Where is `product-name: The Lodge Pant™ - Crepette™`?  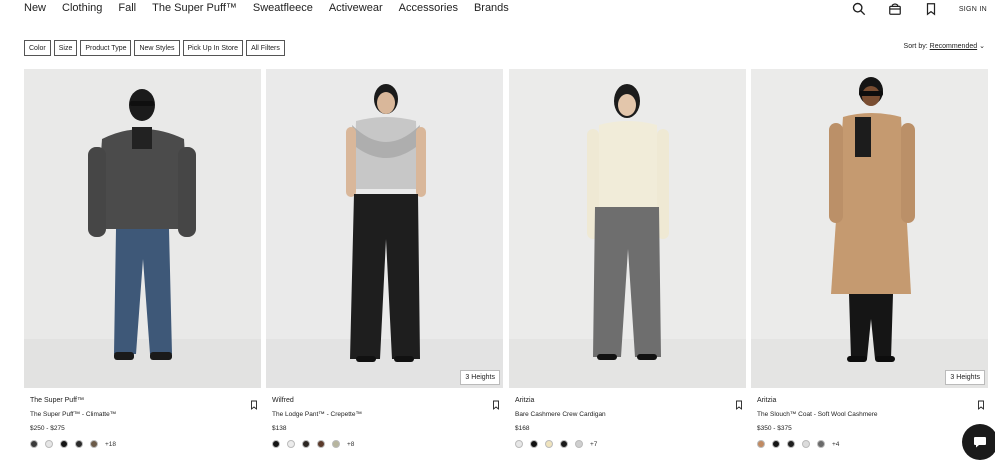 product-name: The Lodge Pant™ - Crepette™ is located at coordinates (317, 414).